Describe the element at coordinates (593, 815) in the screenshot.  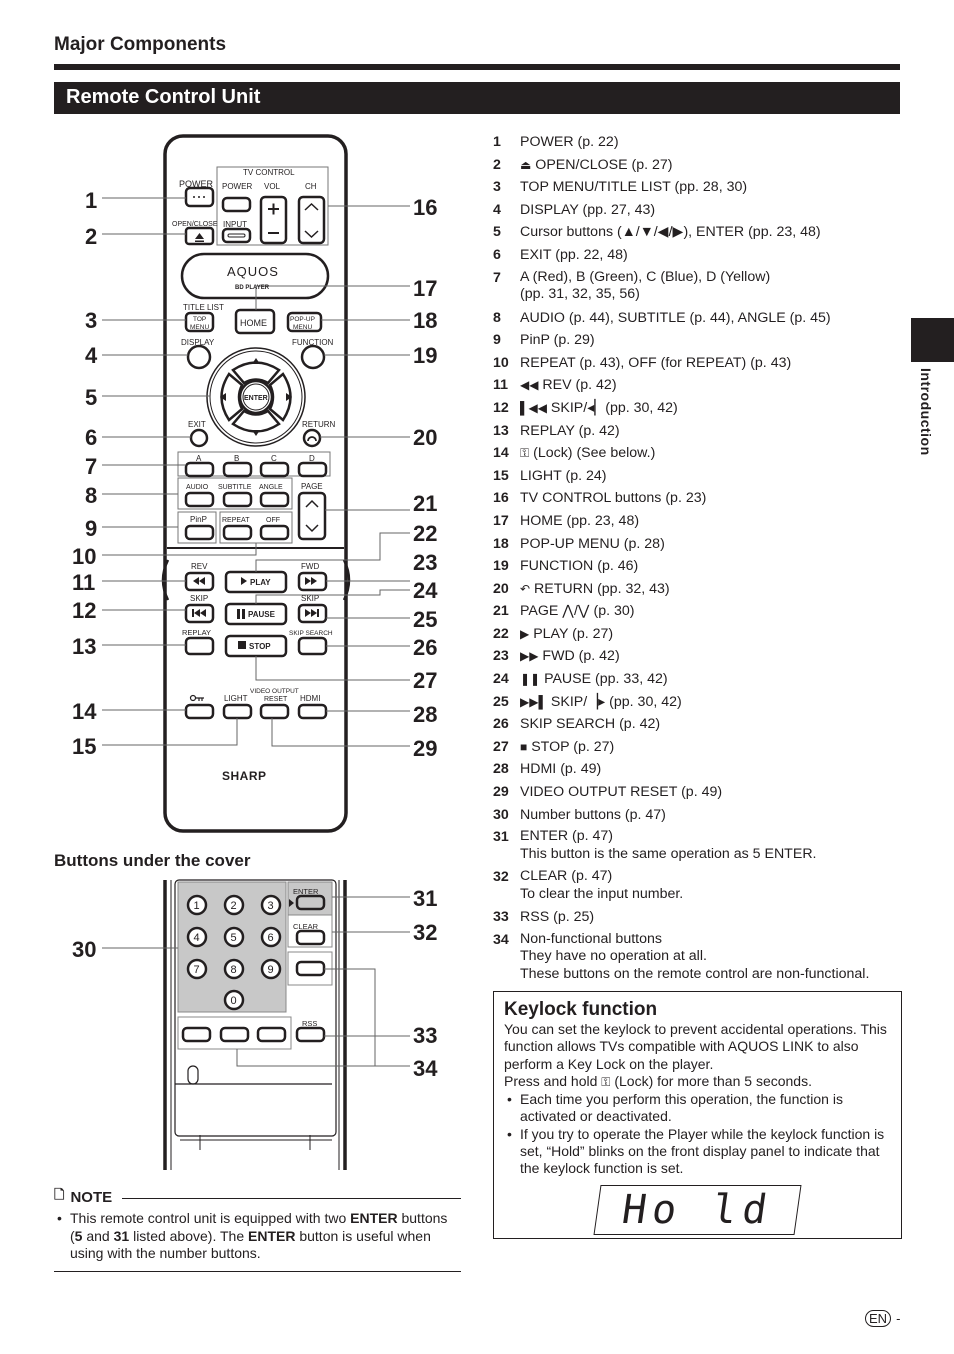
I see `item-text: Number buttons (p. 47)` at that location.